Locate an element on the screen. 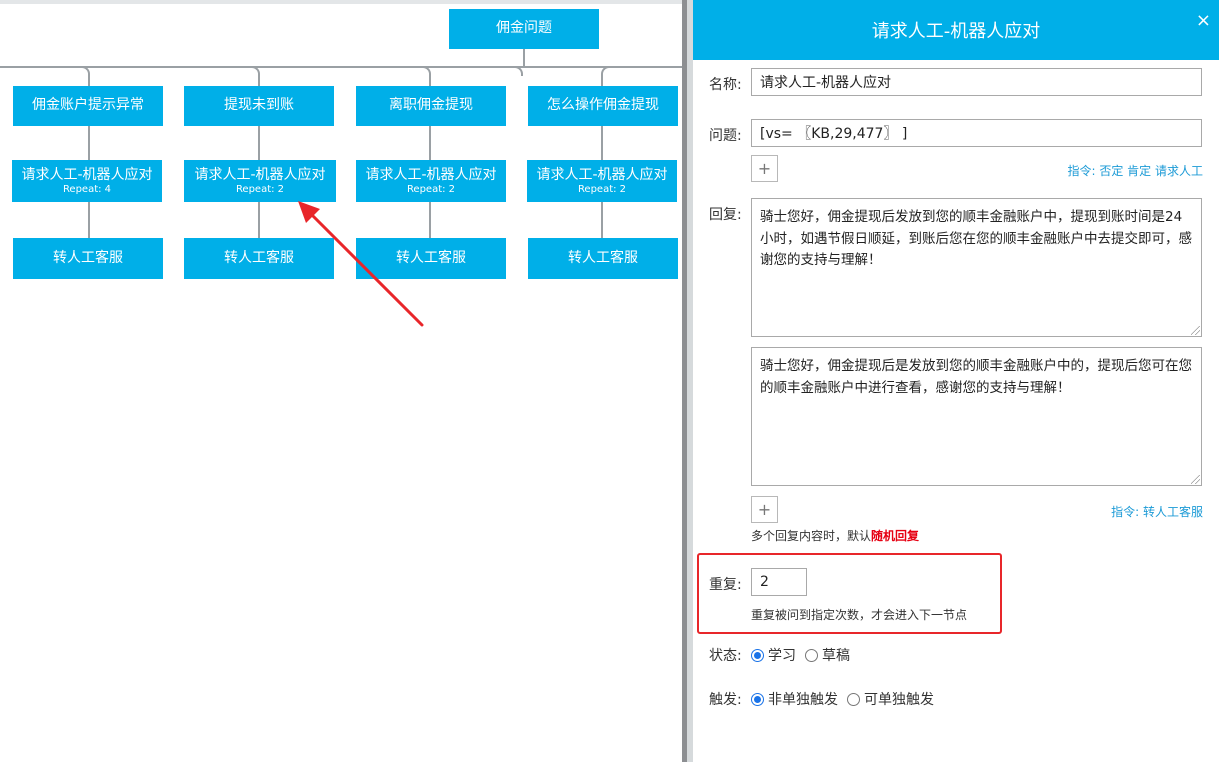  status-radio-learn: 学习 is located at coordinates (773, 655).